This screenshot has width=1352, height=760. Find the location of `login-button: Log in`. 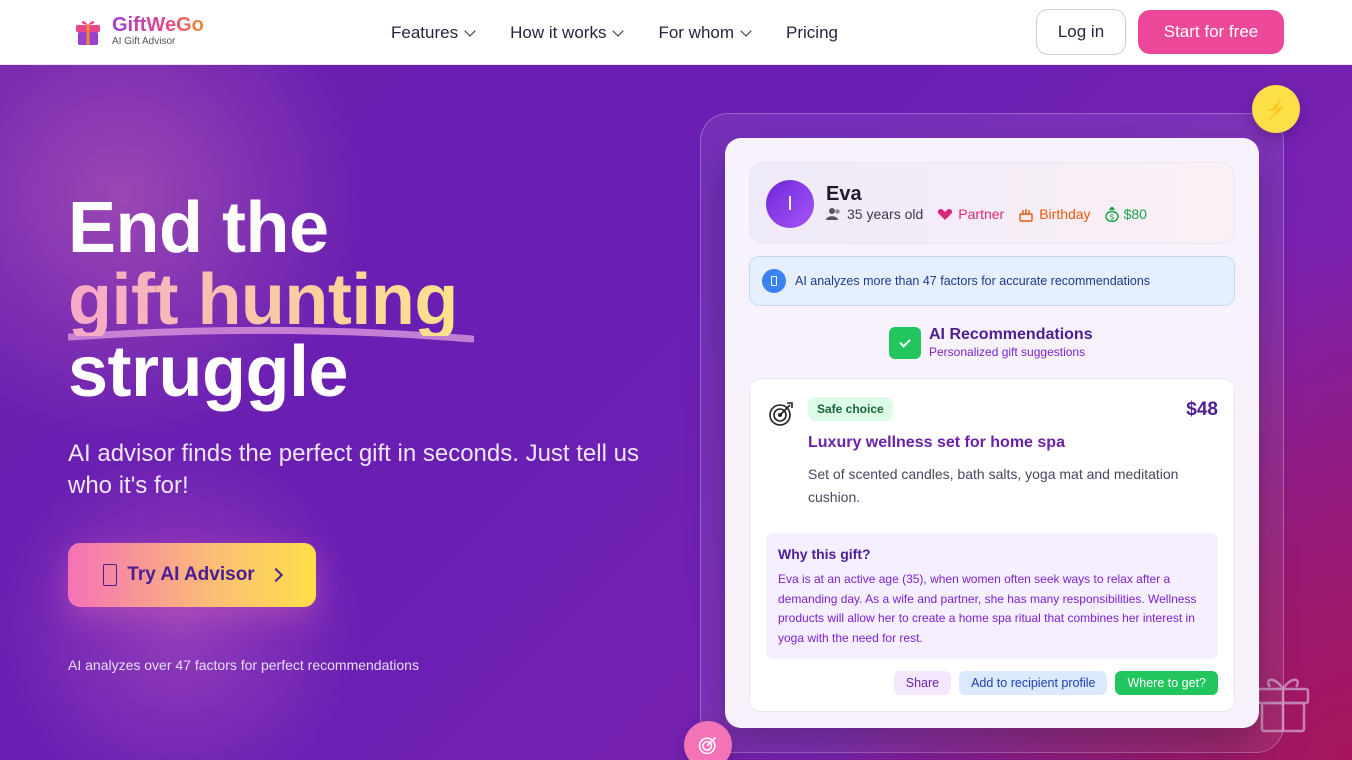

login-button: Log in is located at coordinates (1081, 32).